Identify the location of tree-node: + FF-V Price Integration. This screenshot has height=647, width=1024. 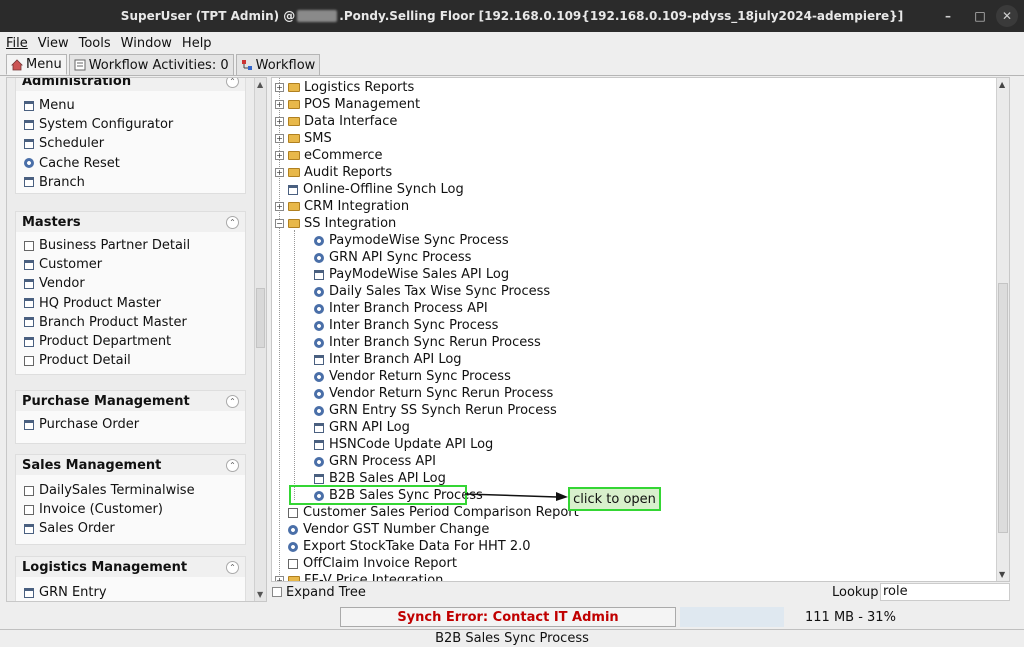
(359, 576).